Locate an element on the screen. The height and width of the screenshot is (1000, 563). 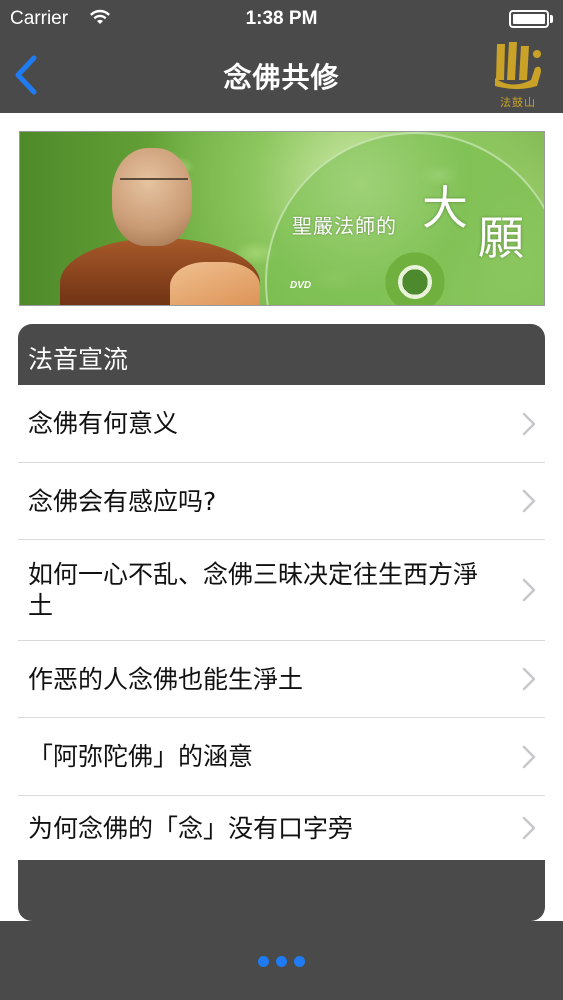
list-item-label: 如何一心不乱、念佛三昧决定往生西方淨土 is located at coordinates (253, 590).